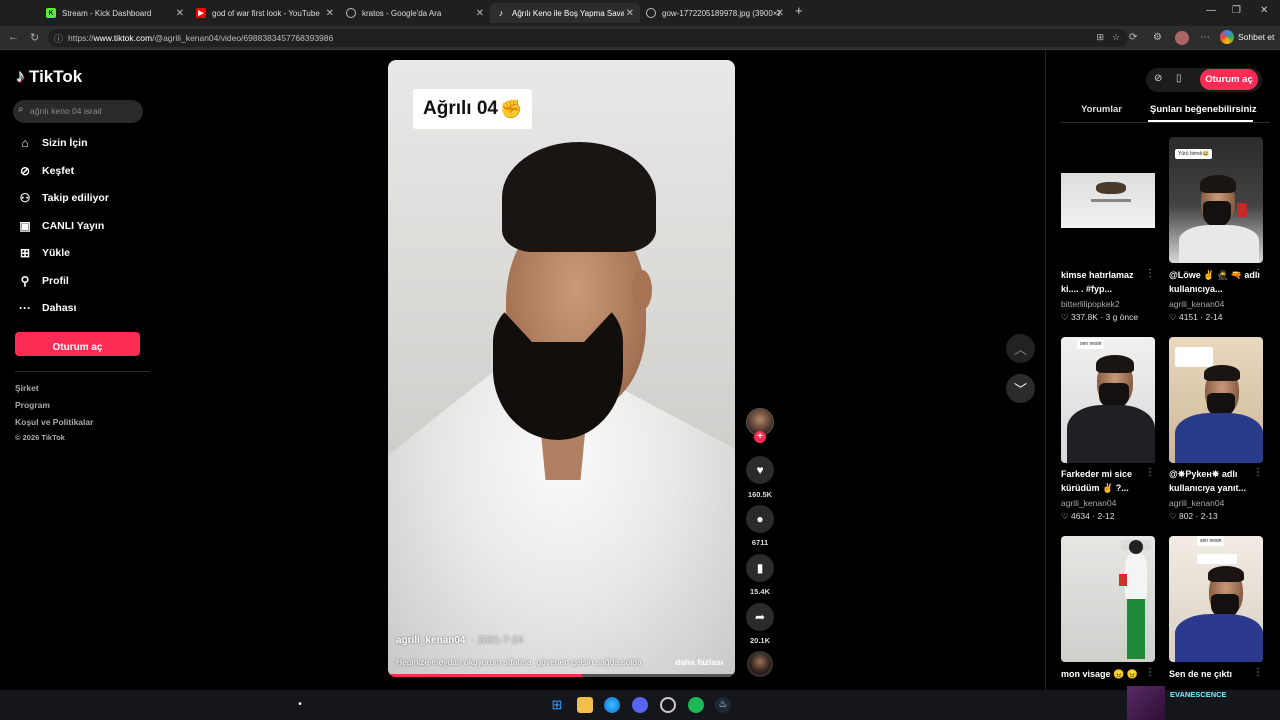 Image resolution: width=1280 pixels, height=720 pixels. Describe the element at coordinates (351, 13) in the screenshot. I see `globe-icon` at that location.